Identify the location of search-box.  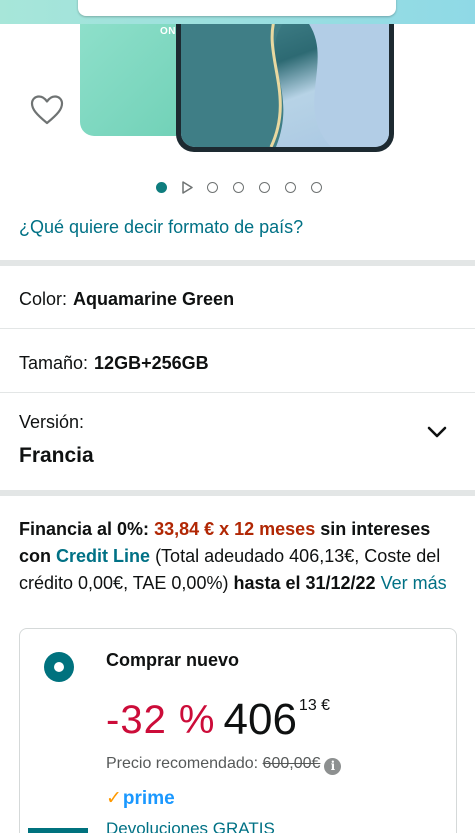
(237, 8).